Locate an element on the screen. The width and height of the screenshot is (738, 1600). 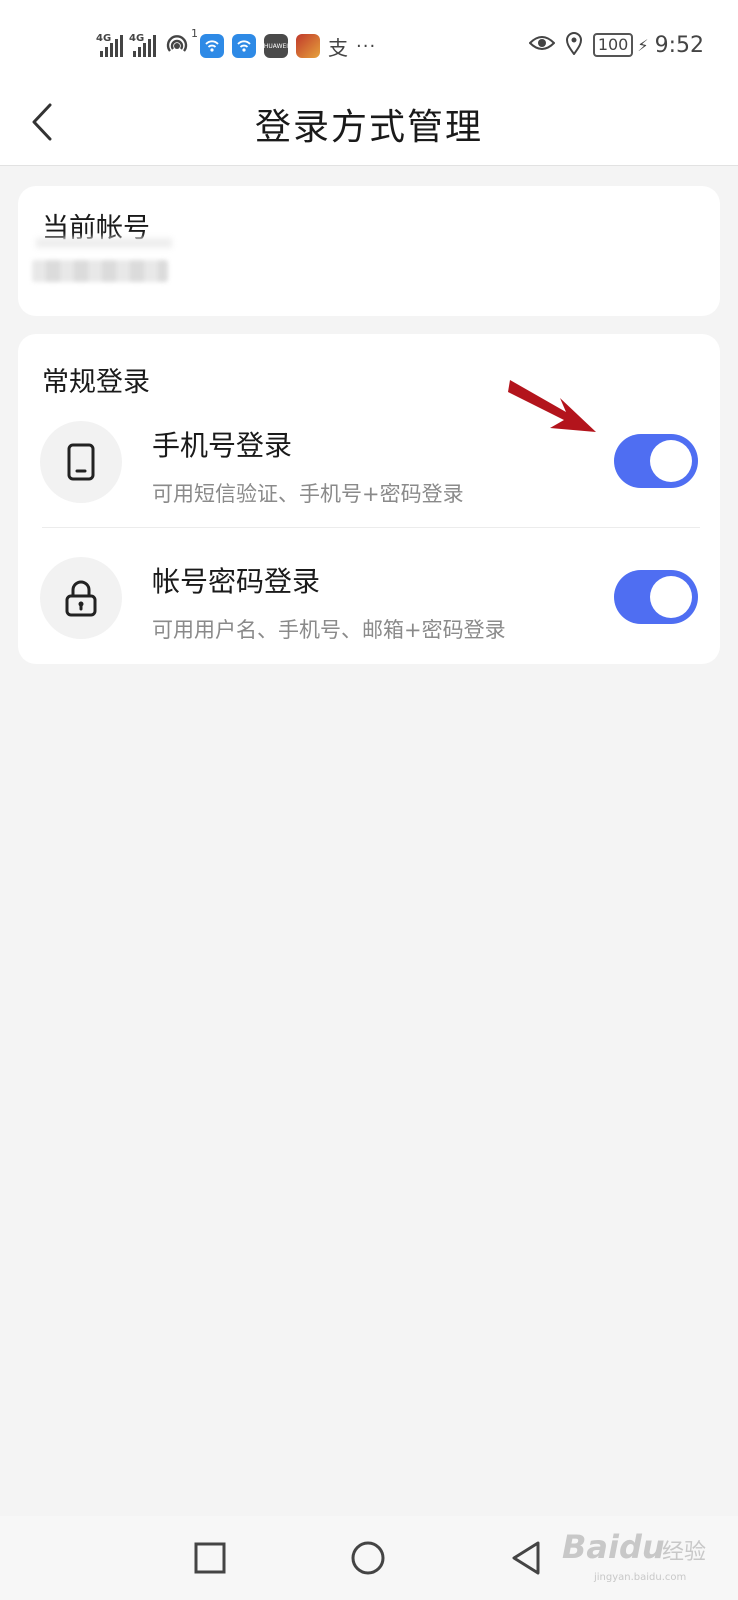
page-title: 登录方式管理 is located at coordinates (368, 127).